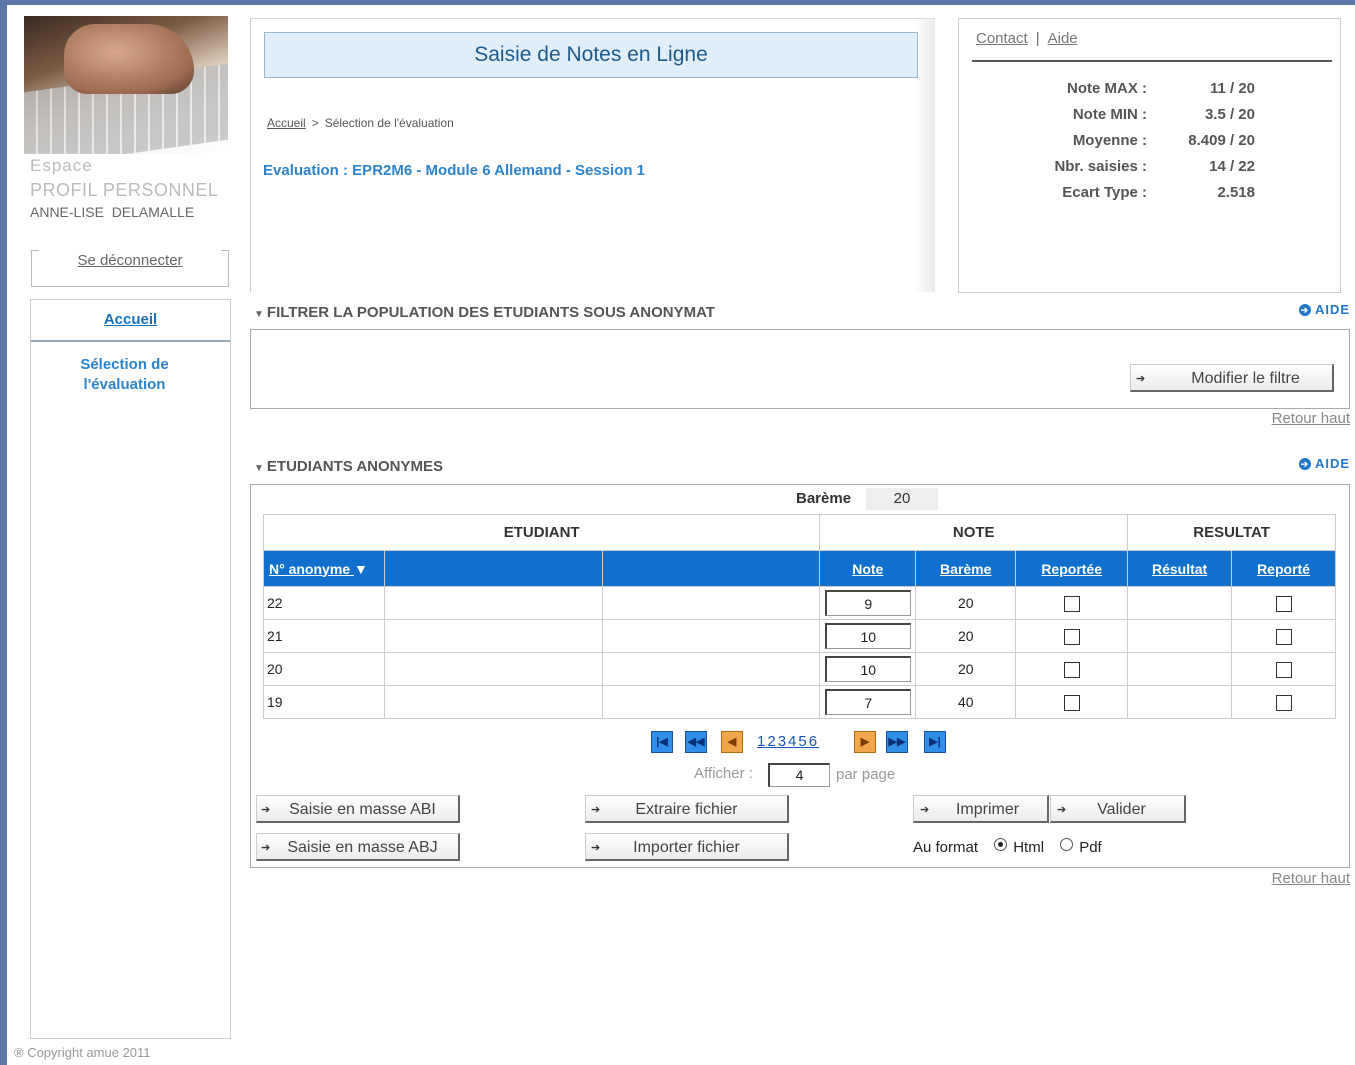 The image size is (1355, 1065). What do you see at coordinates (987, 809) in the screenshot?
I see `imprimer-label: Imprimer` at bounding box center [987, 809].